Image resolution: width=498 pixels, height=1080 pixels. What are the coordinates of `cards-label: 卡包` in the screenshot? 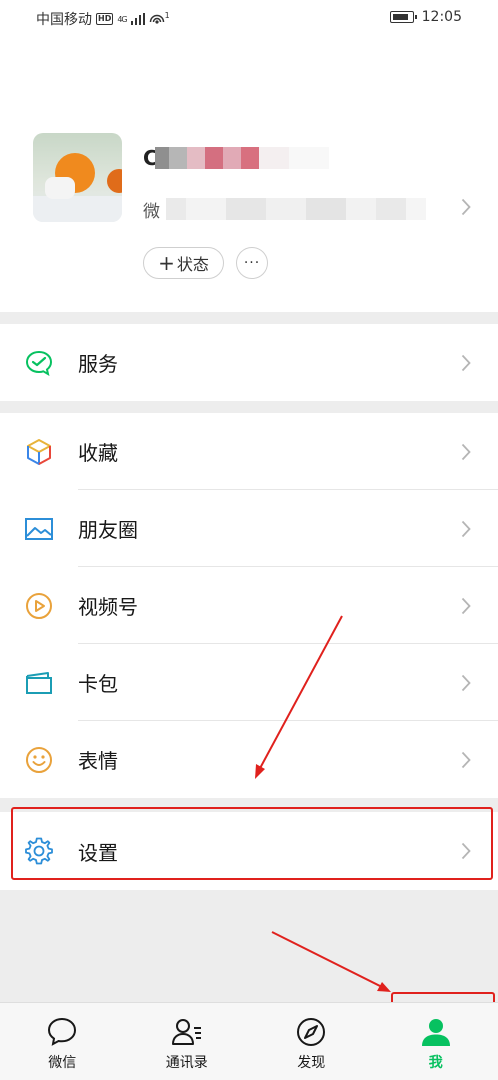 It's located at (98, 684).